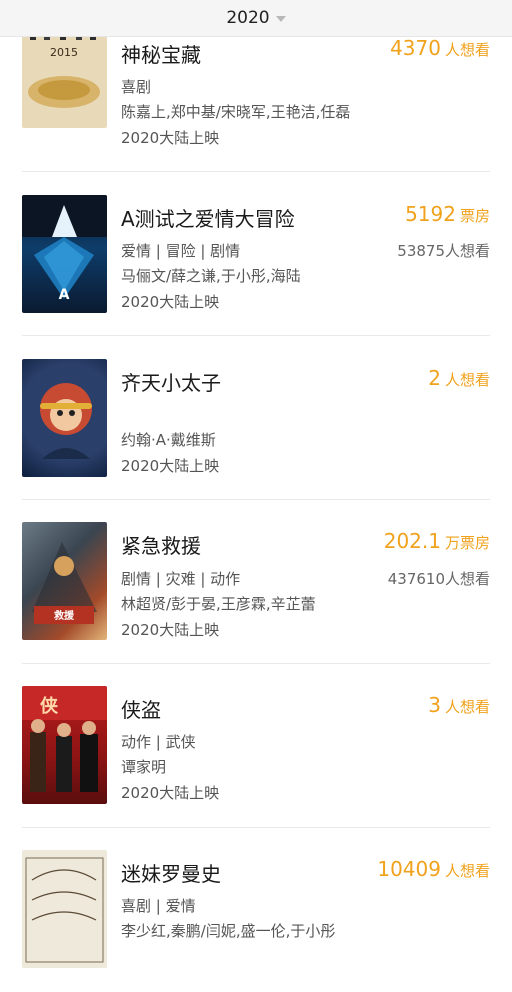 The height and width of the screenshot is (992, 512). What do you see at coordinates (236, 112) in the screenshot?
I see `movie-cast: 陈嘉上,郑中基/宋晓军,王艳洁,任磊` at bounding box center [236, 112].